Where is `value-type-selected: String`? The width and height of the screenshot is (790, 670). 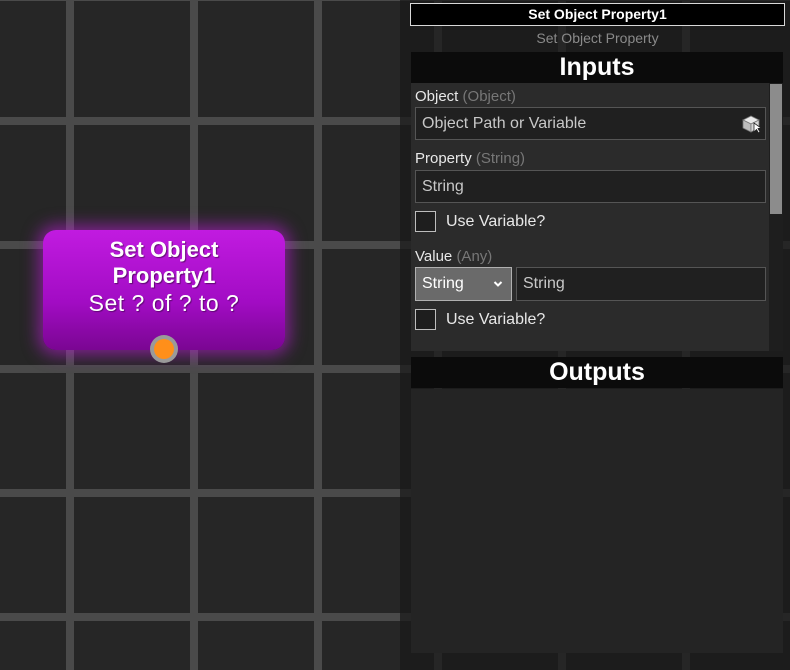
value-type-selected: String is located at coordinates (443, 283).